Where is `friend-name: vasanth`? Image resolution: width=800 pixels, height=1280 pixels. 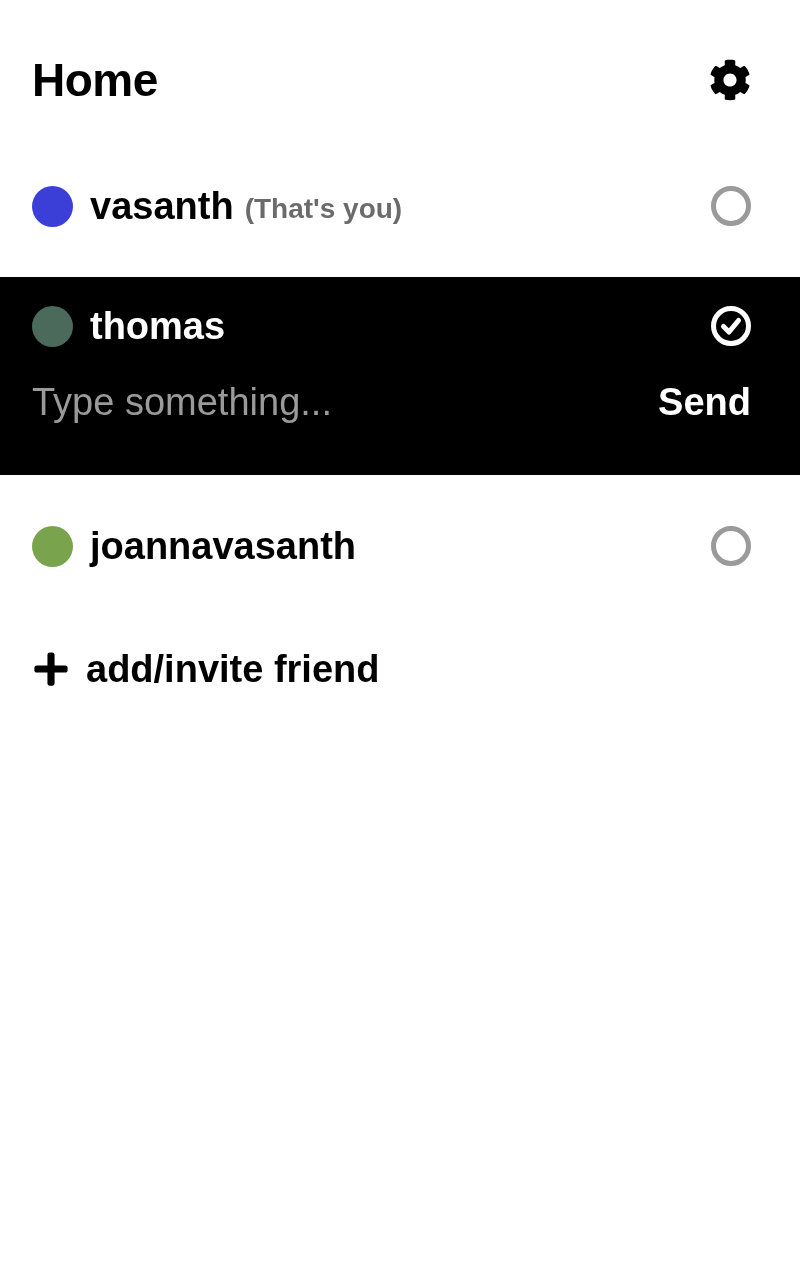 friend-name: vasanth is located at coordinates (162, 206).